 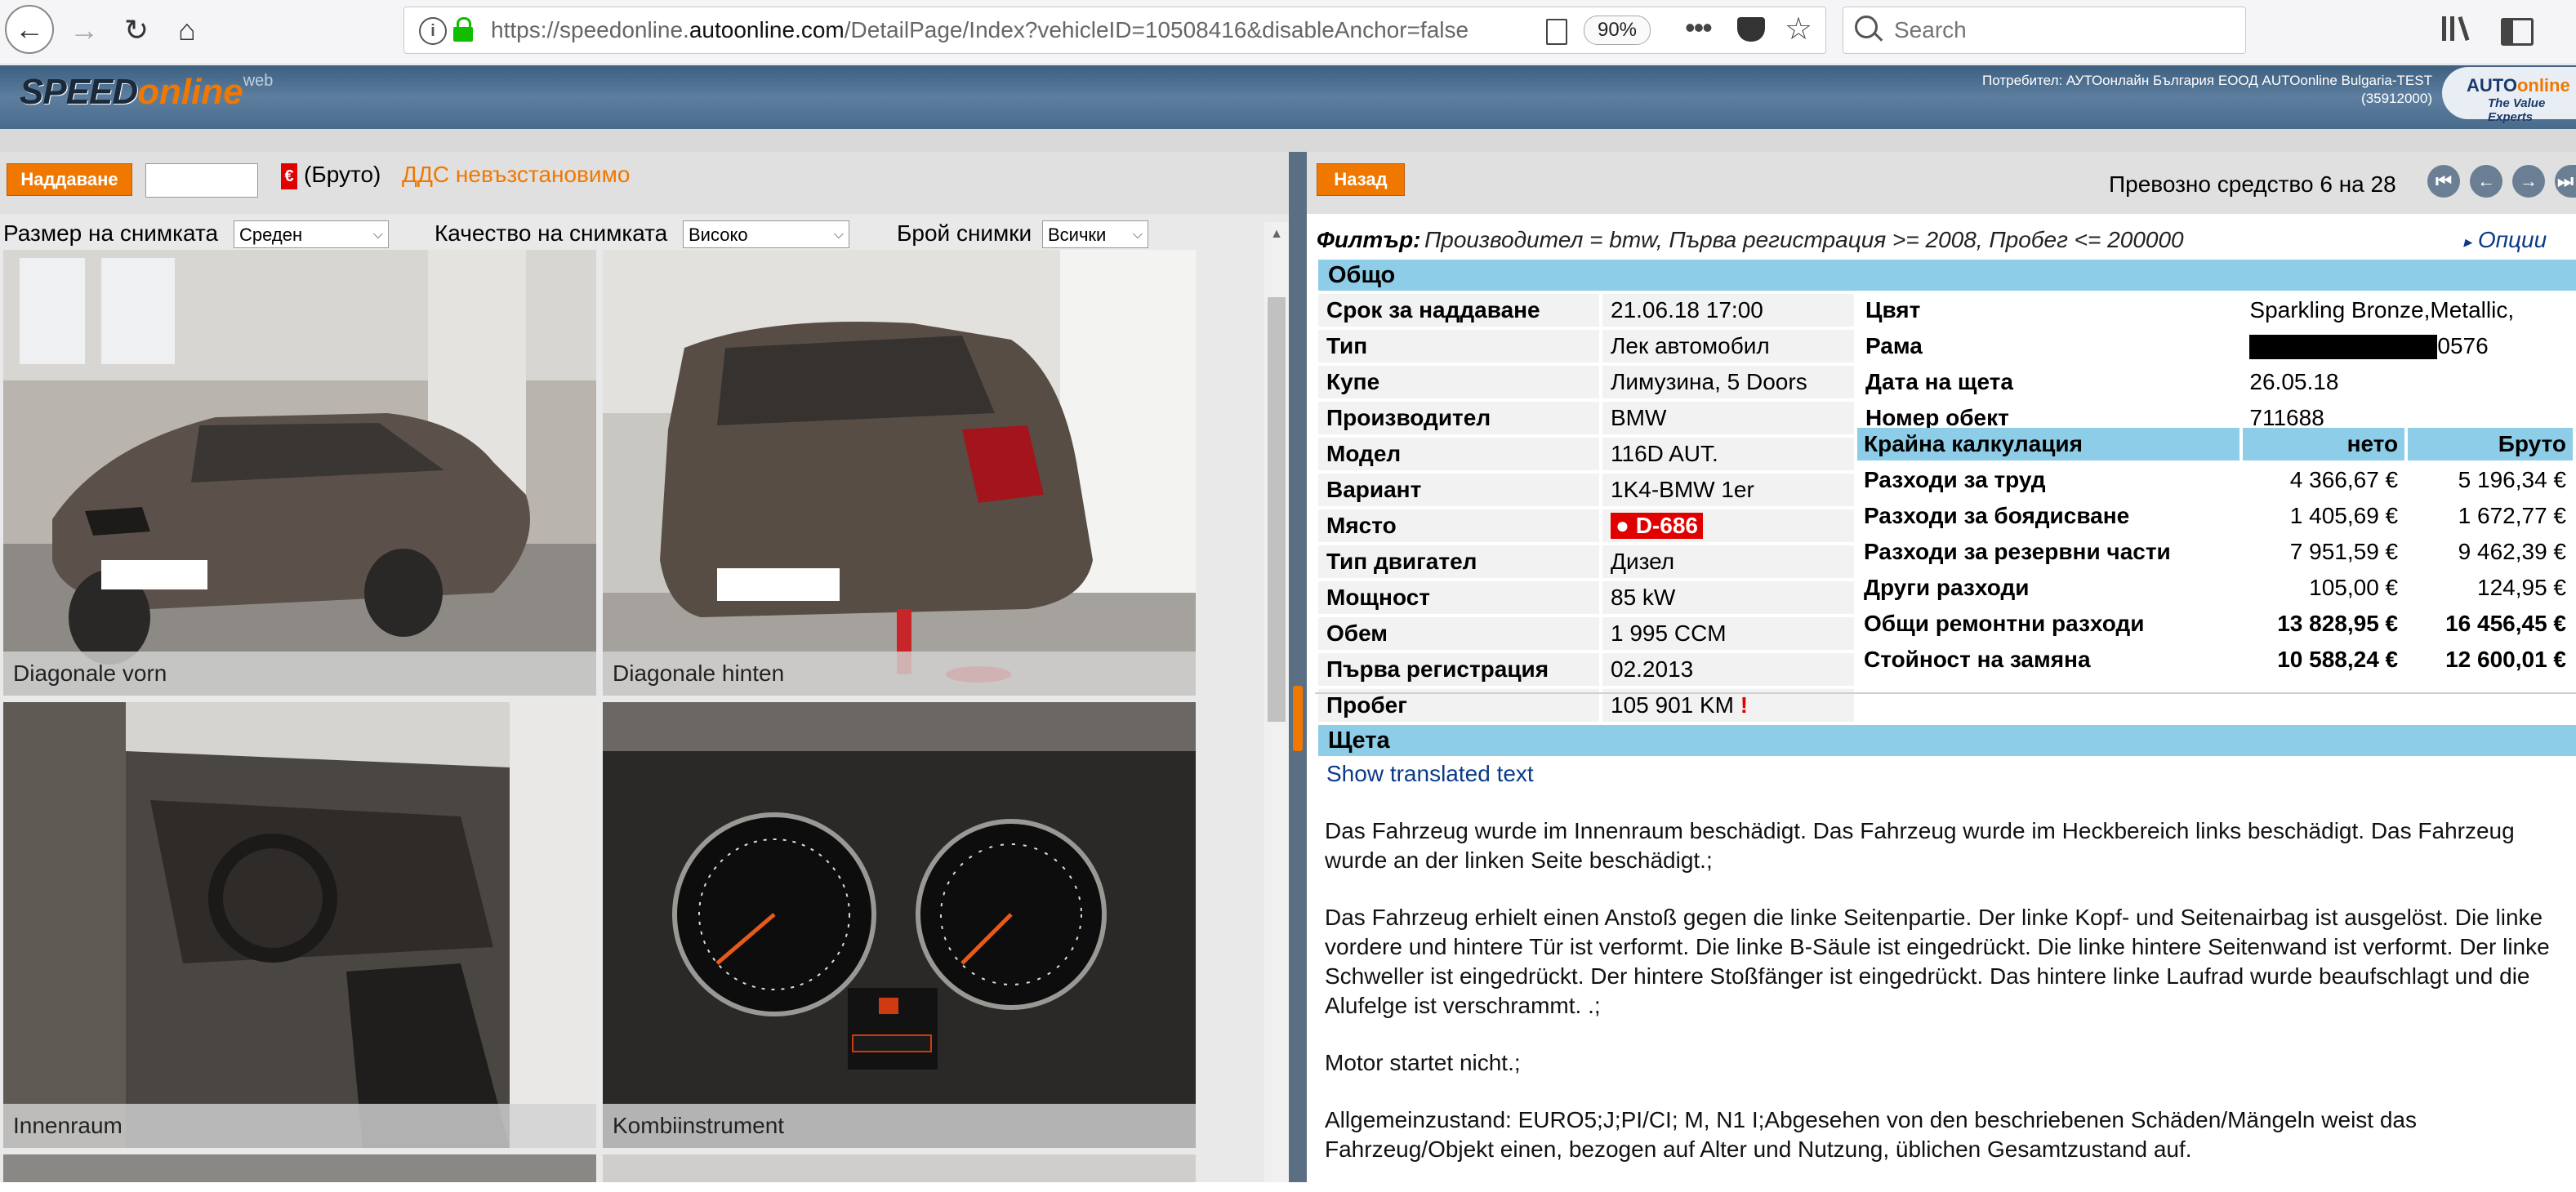 What do you see at coordinates (1298, 718) in the screenshot?
I see `splitter-handle` at bounding box center [1298, 718].